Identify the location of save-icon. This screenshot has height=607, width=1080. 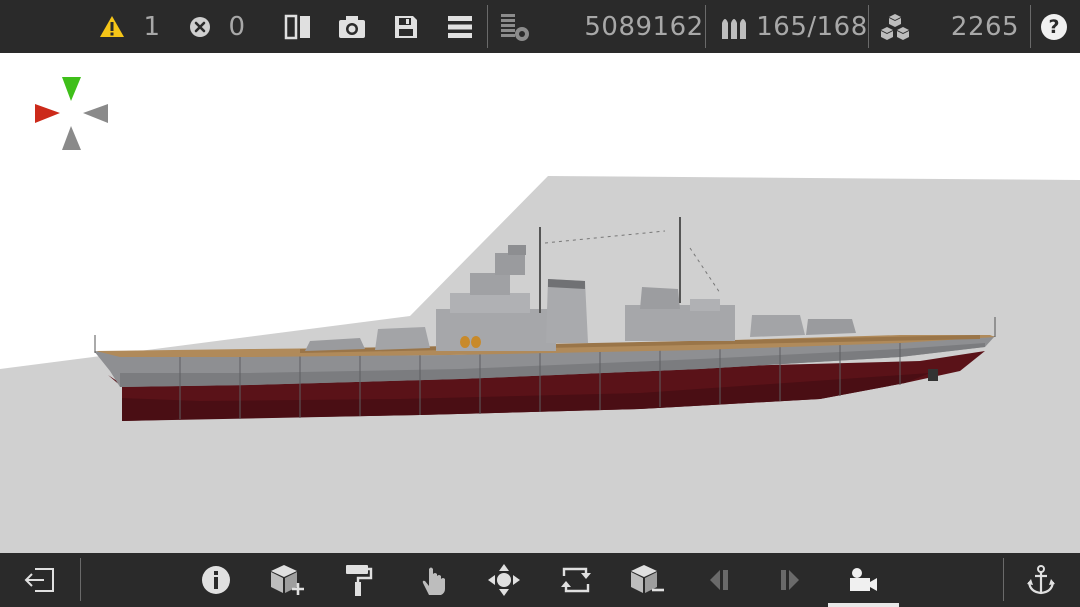
(406, 26).